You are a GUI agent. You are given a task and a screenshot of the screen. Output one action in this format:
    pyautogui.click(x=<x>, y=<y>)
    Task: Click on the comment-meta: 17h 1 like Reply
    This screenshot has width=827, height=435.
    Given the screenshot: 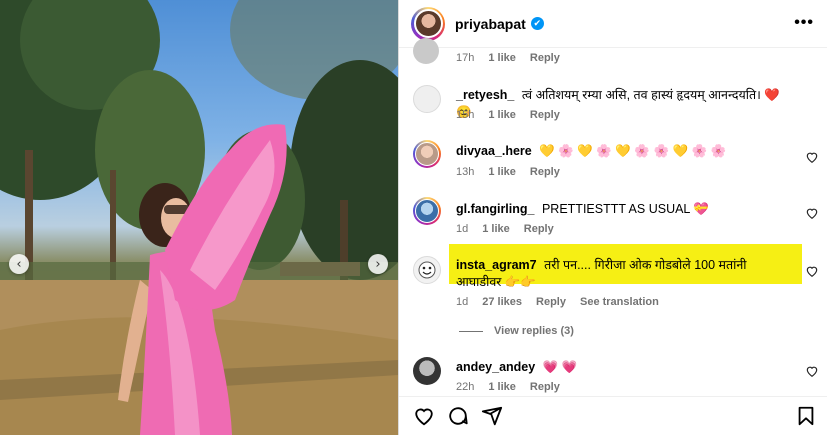 What is the action you would take?
    pyautogui.click(x=508, y=58)
    